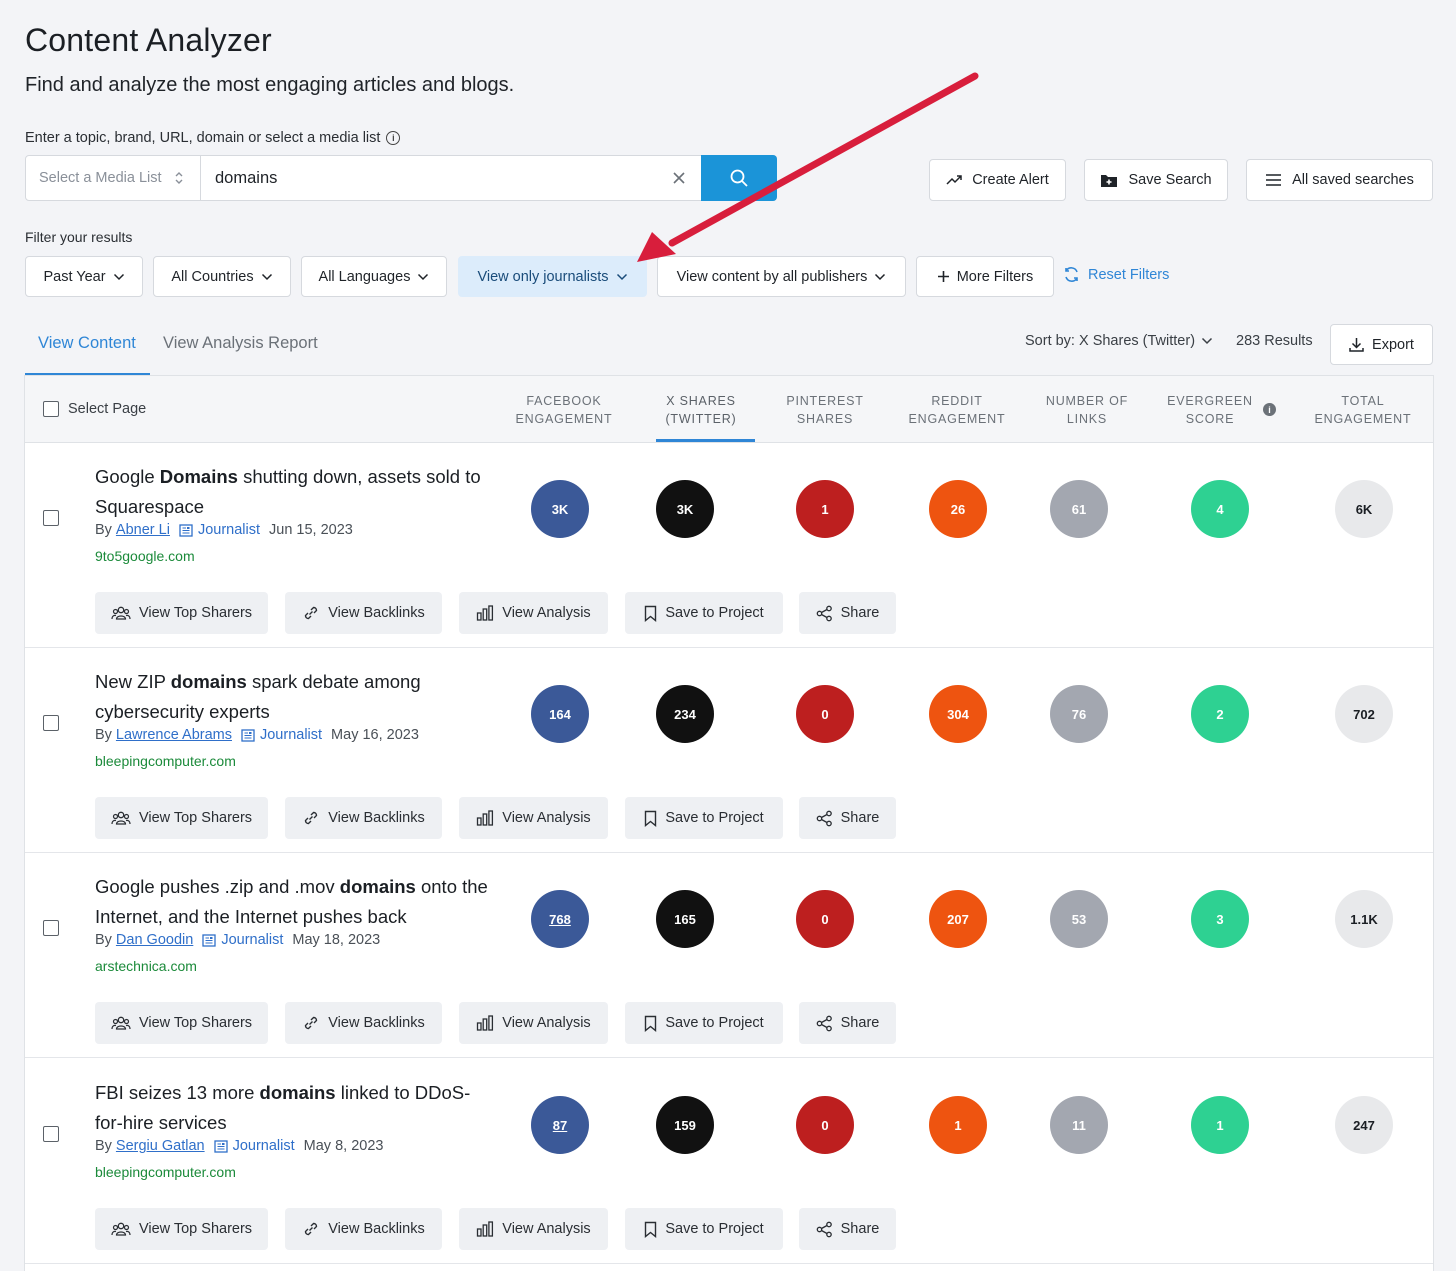 This screenshot has width=1456, height=1271. I want to click on number-of-links-metric: 76, so click(1079, 714).